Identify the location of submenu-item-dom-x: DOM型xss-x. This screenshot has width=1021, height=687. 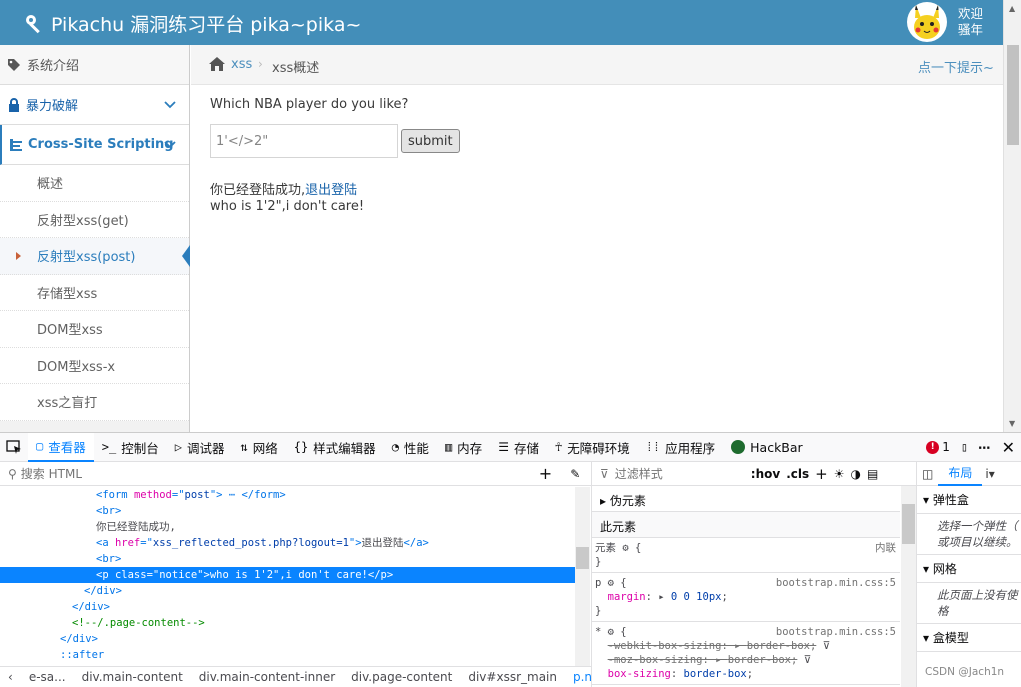
(94, 365).